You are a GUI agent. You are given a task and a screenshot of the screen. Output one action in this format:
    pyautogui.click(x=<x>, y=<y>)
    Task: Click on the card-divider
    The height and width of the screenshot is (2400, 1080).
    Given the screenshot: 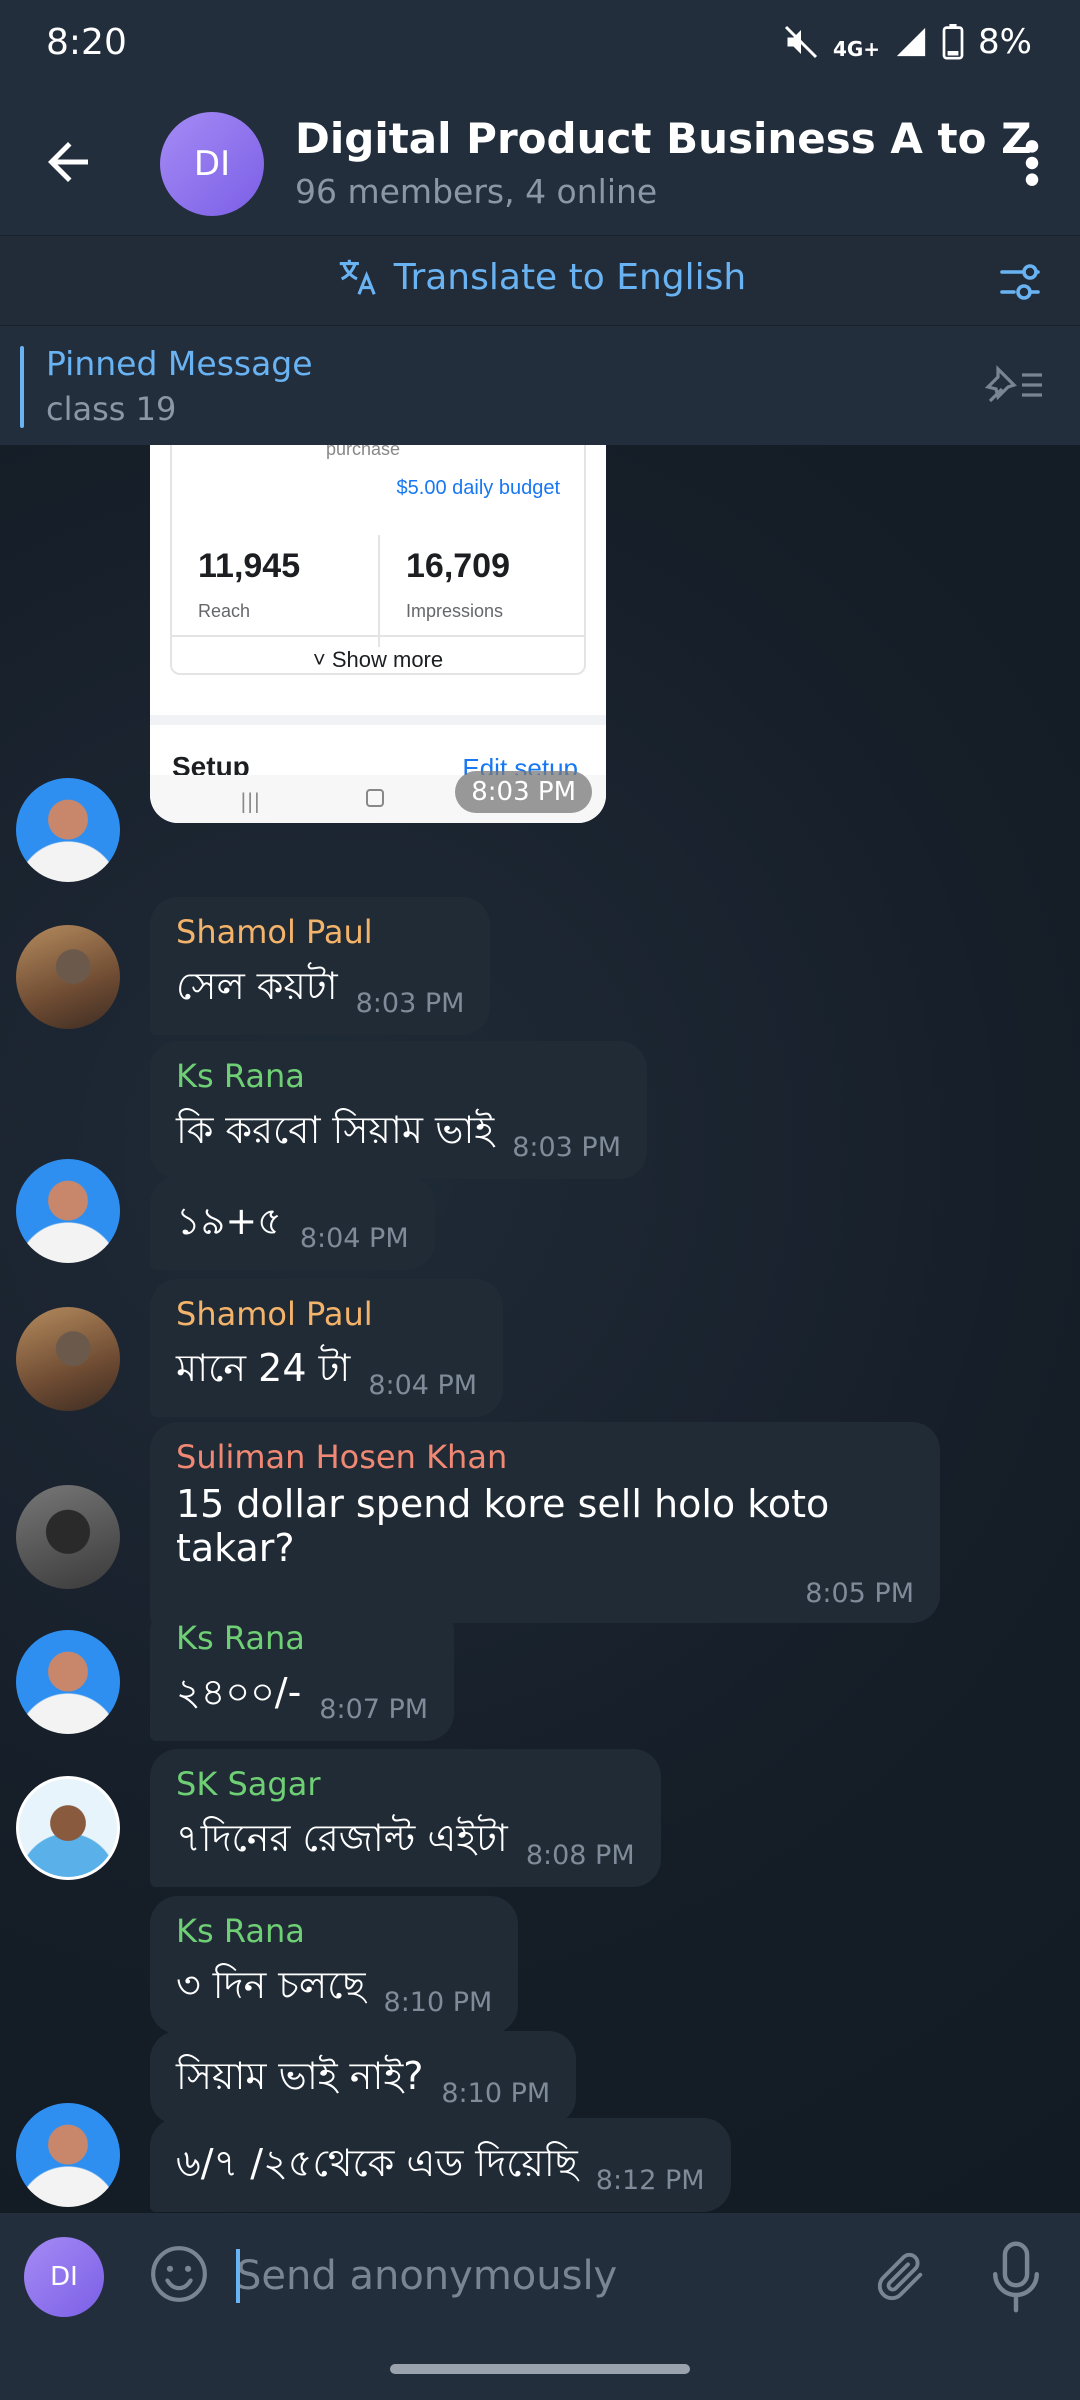 What is the action you would take?
    pyautogui.click(x=378, y=636)
    